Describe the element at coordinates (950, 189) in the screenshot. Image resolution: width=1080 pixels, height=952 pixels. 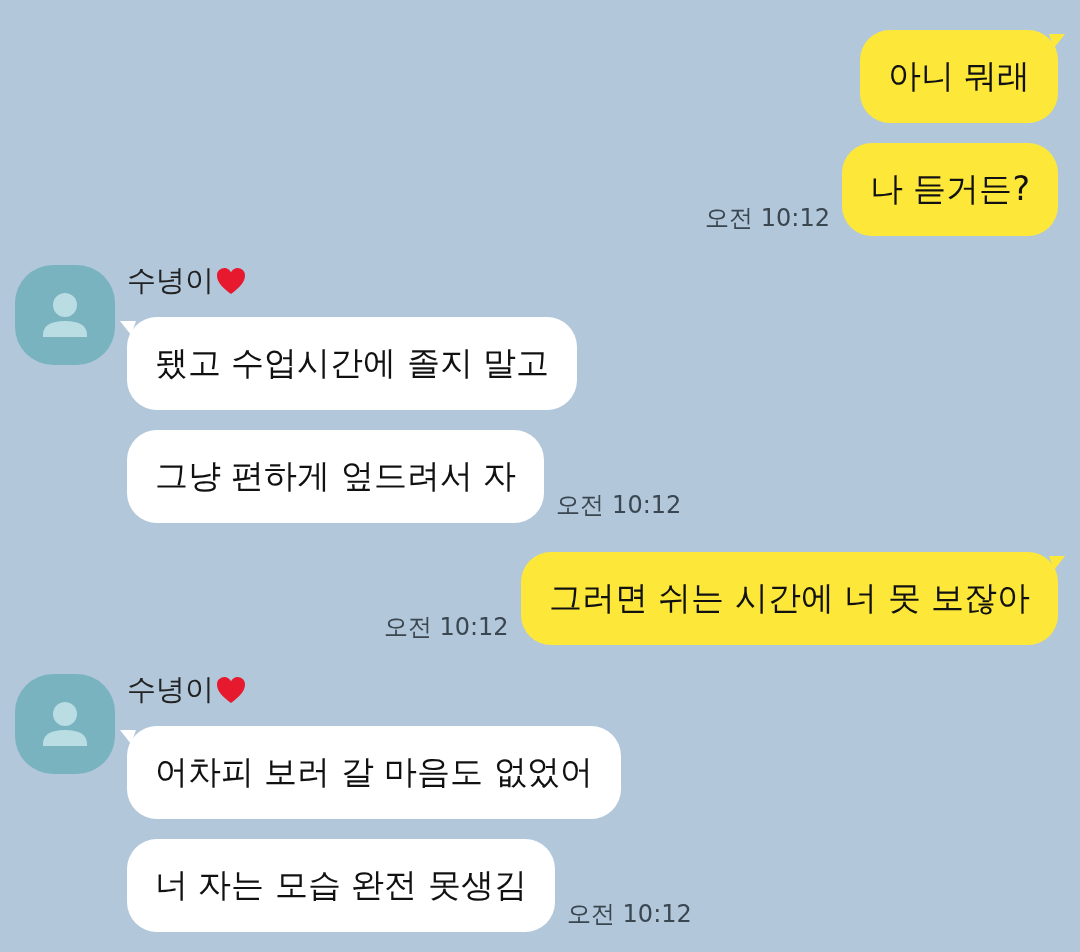
I see `message-bubble: 나 듣거든?` at that location.